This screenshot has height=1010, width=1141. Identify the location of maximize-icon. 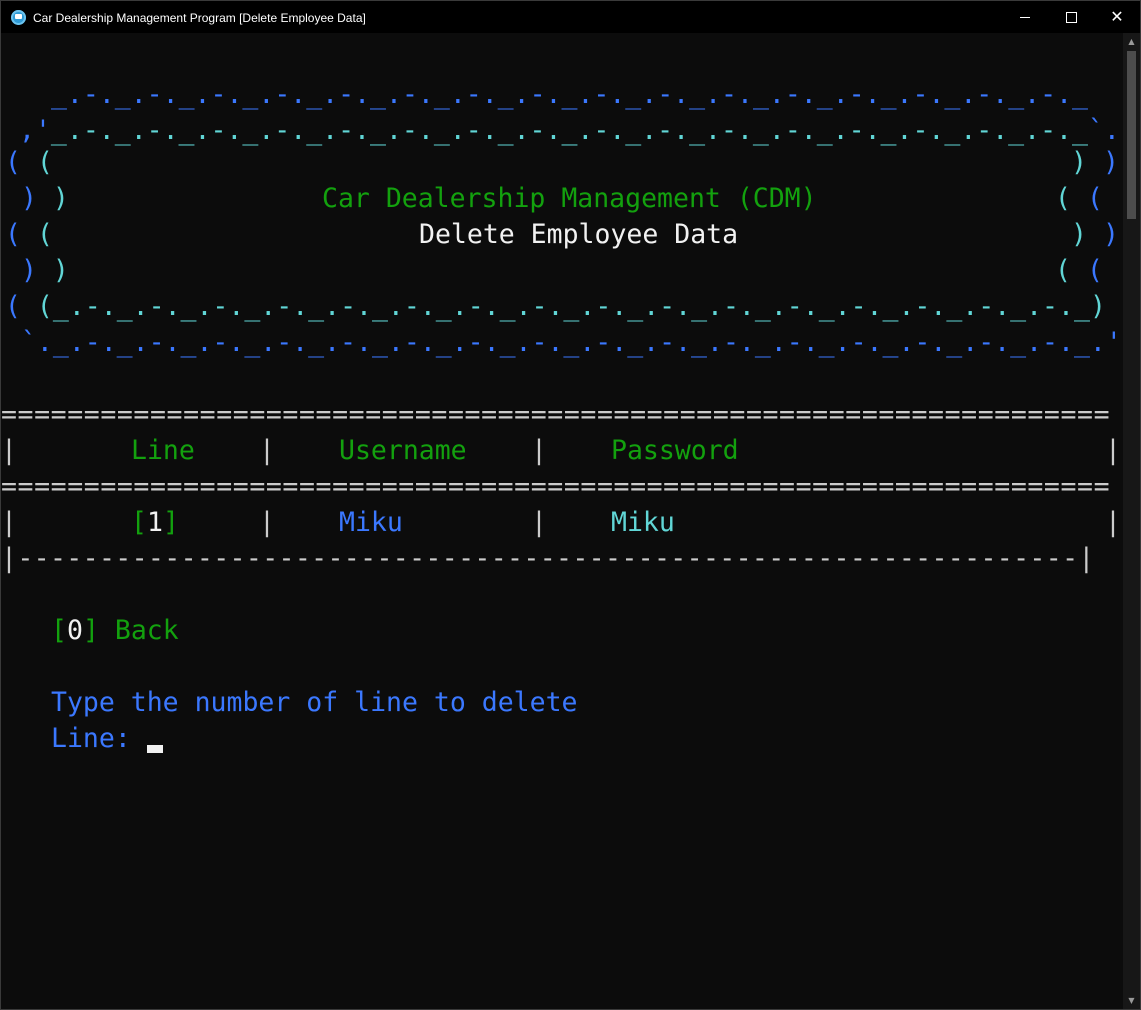
(1071, 17).